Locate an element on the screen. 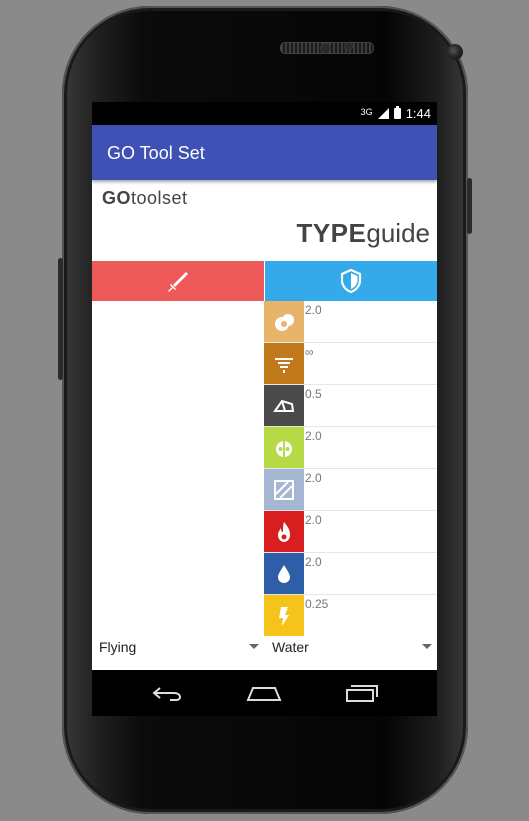  battery-icon is located at coordinates (397, 112).